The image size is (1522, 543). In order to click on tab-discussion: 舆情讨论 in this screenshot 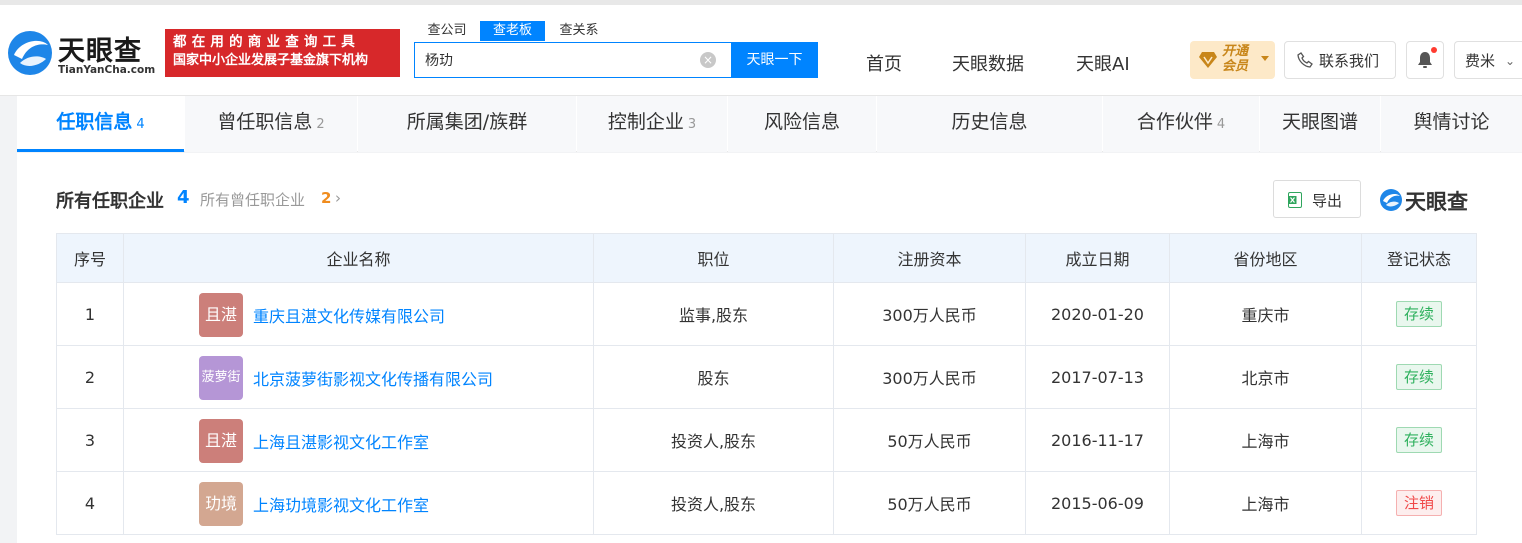, I will do `click(1451, 124)`.